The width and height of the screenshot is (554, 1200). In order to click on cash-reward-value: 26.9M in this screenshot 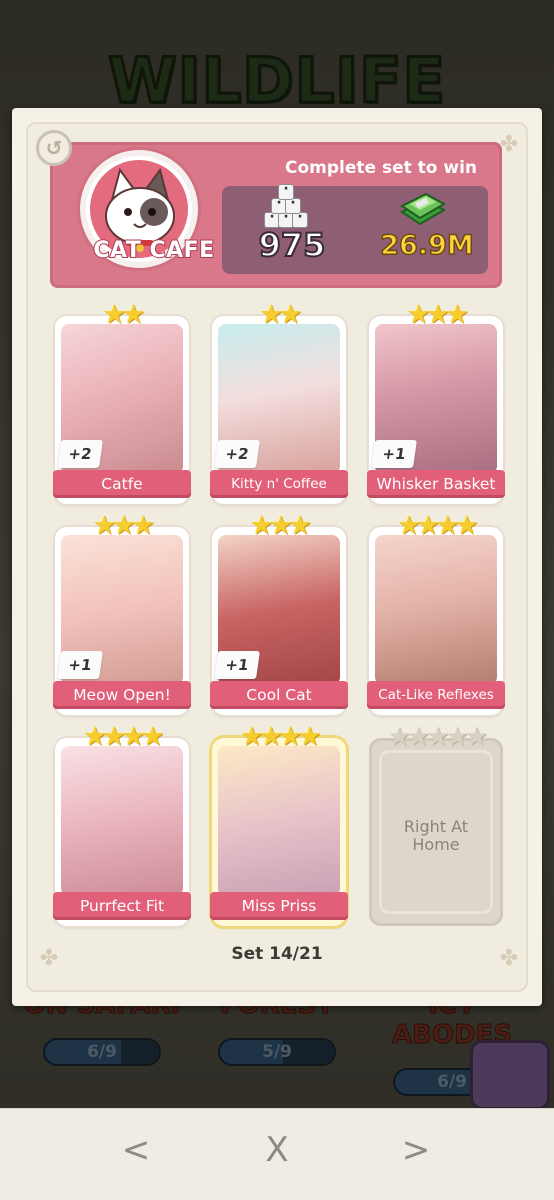, I will do `click(427, 245)`.